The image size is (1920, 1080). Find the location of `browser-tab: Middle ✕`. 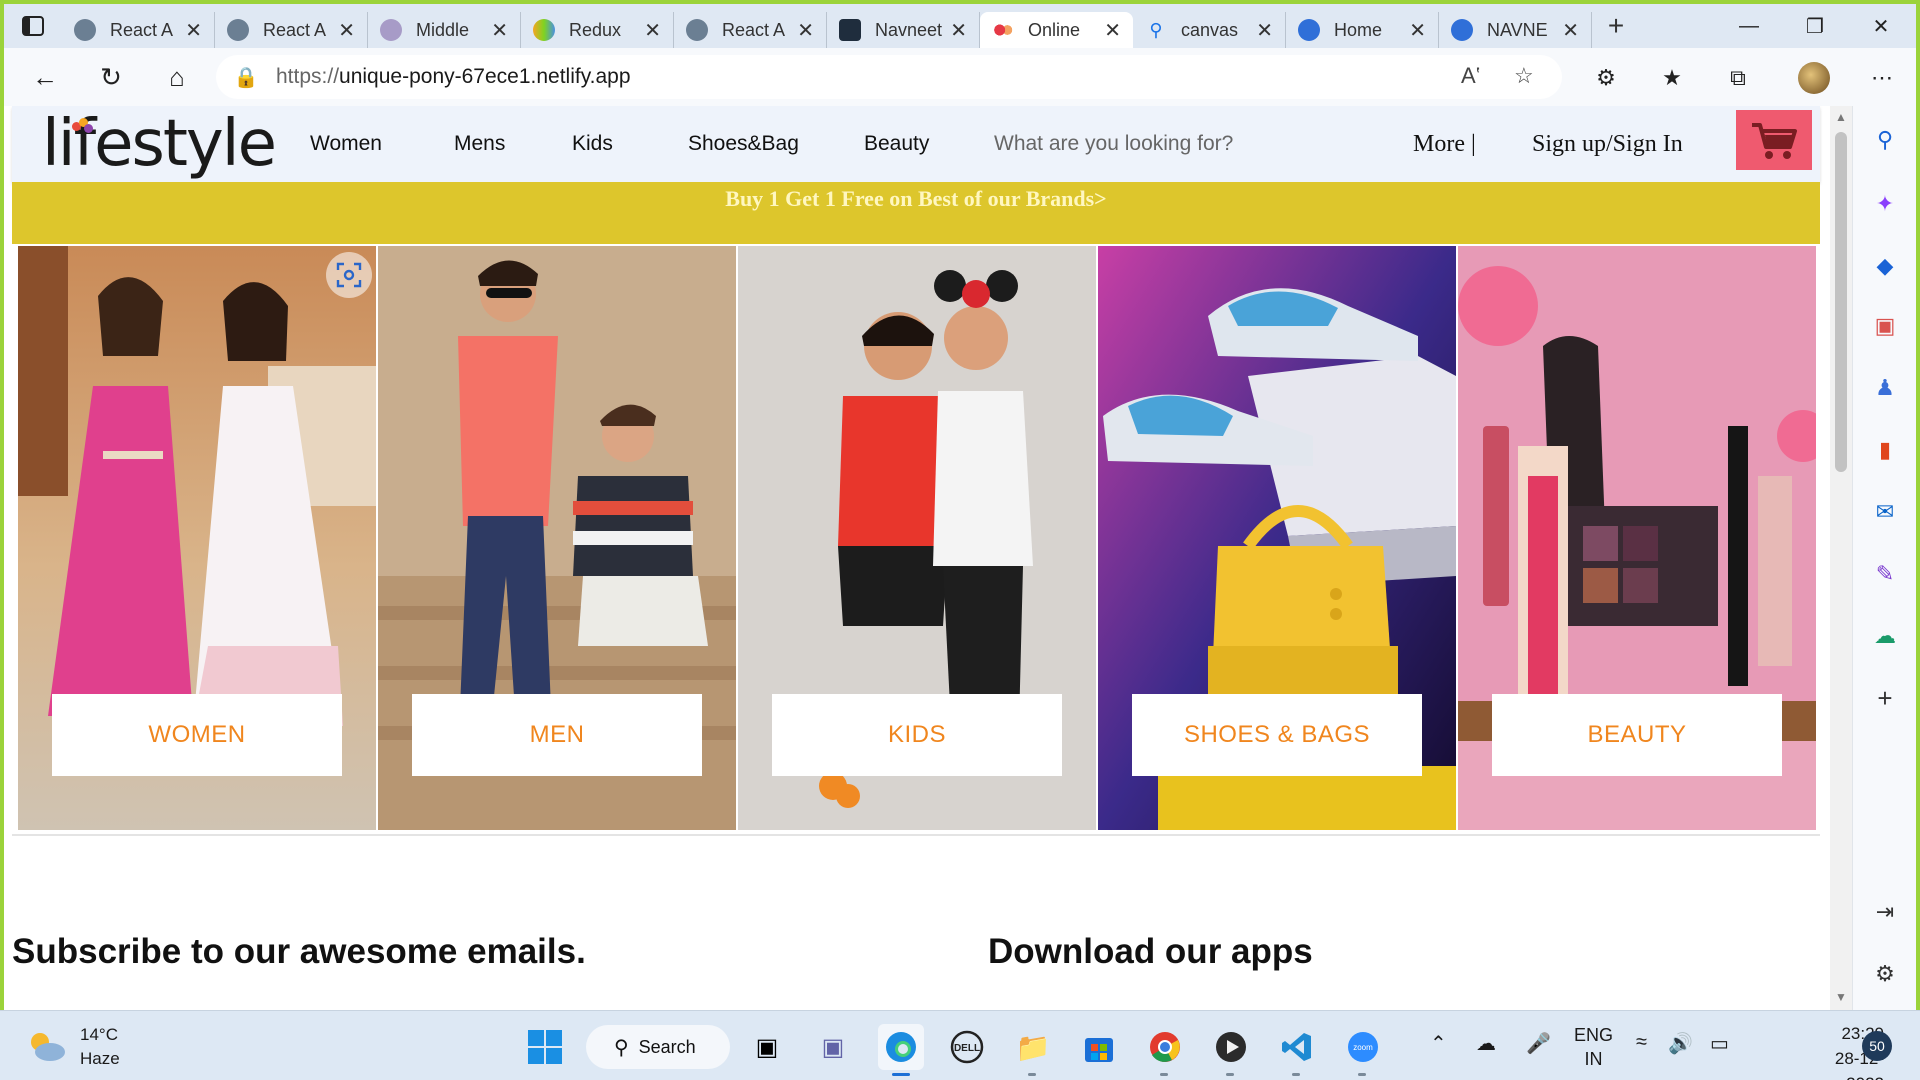

browser-tab: Middle ✕ is located at coordinates (444, 30).